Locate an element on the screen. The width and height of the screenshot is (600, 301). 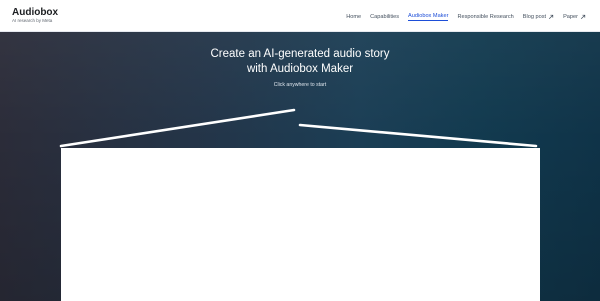
nav-blog-post-label: Blog post is located at coordinates (534, 16).